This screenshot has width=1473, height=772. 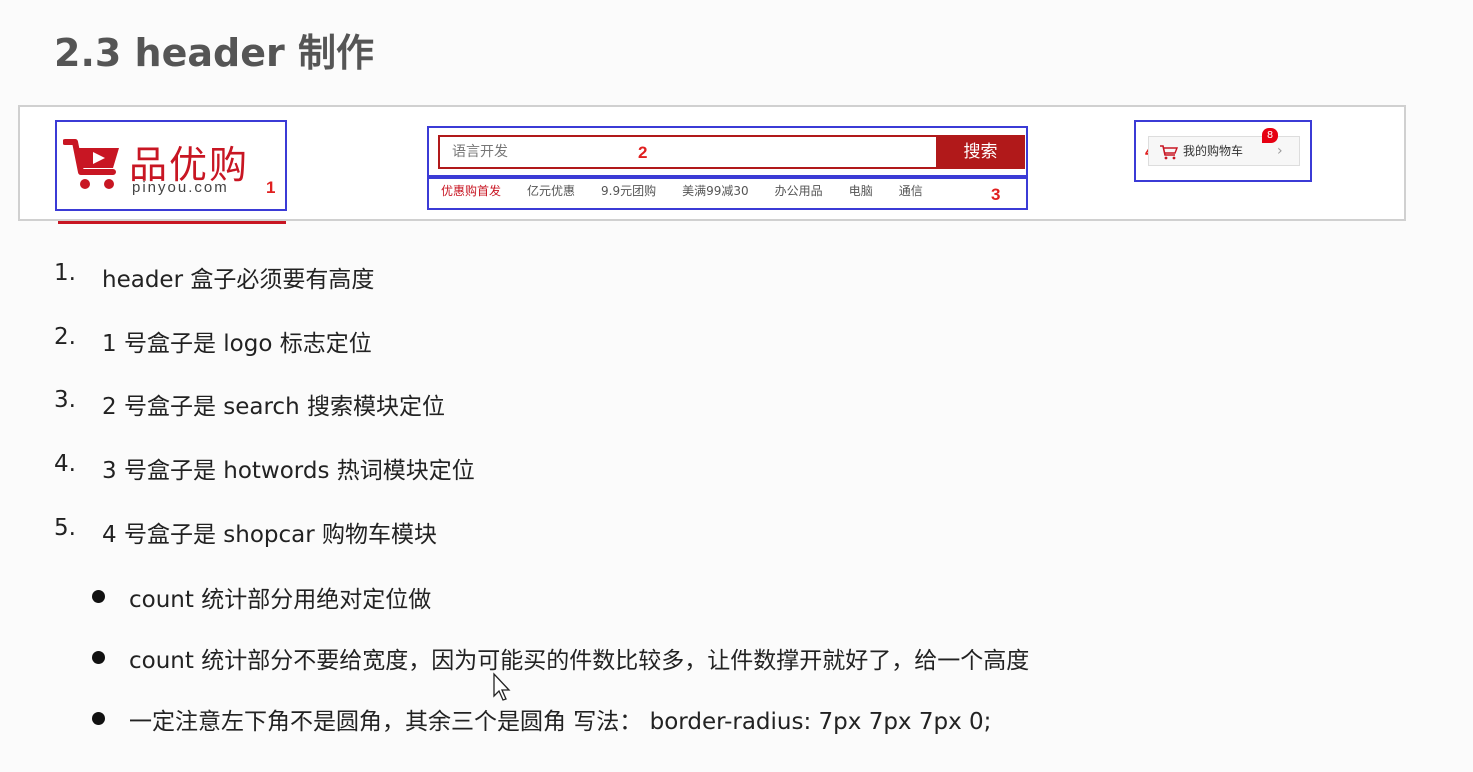 I want to click on list-item-text: header 盒子必须要有高度, so click(x=238, y=280).